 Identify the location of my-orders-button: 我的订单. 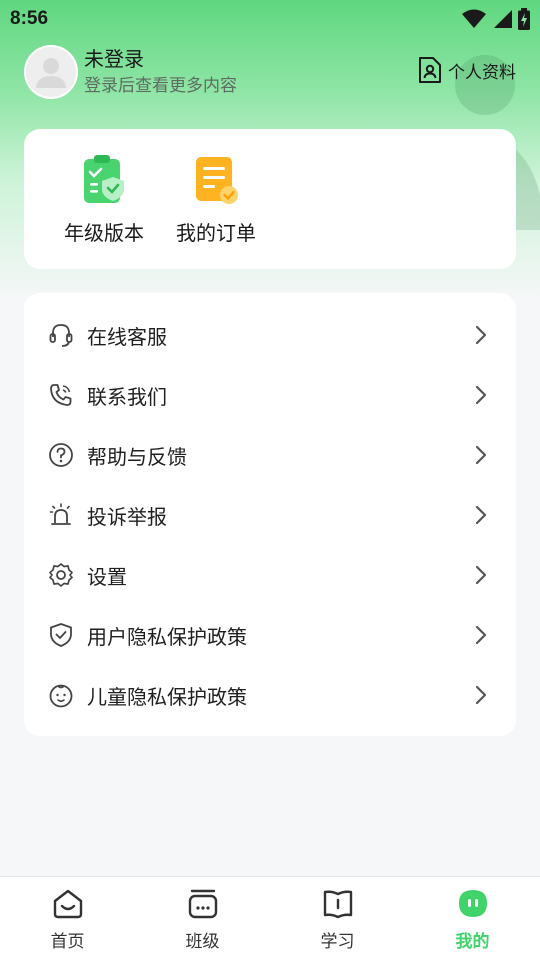
(216, 199).